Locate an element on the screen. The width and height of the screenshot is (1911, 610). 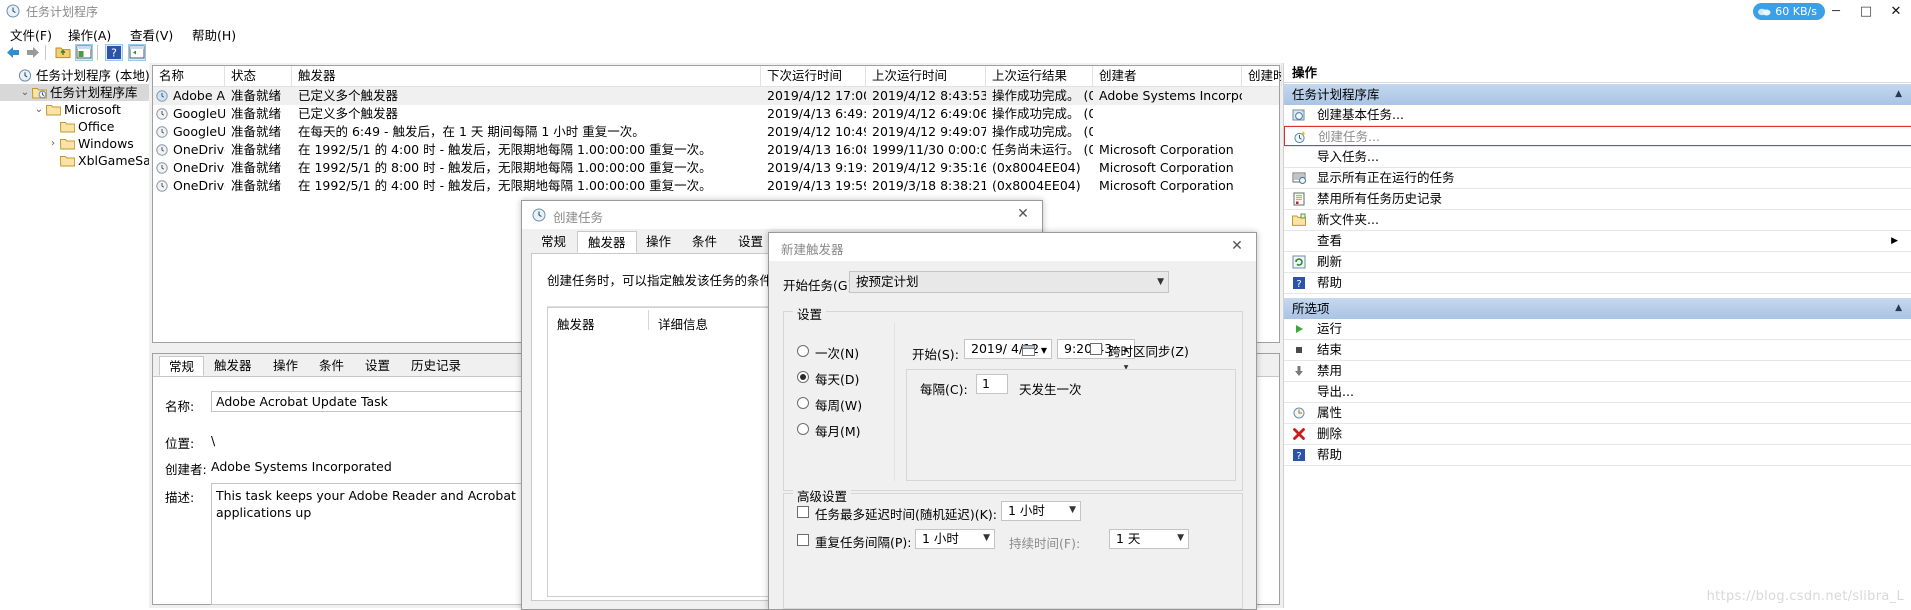
trigger-list-col-trigger: 触发器 is located at coordinates (576, 324).